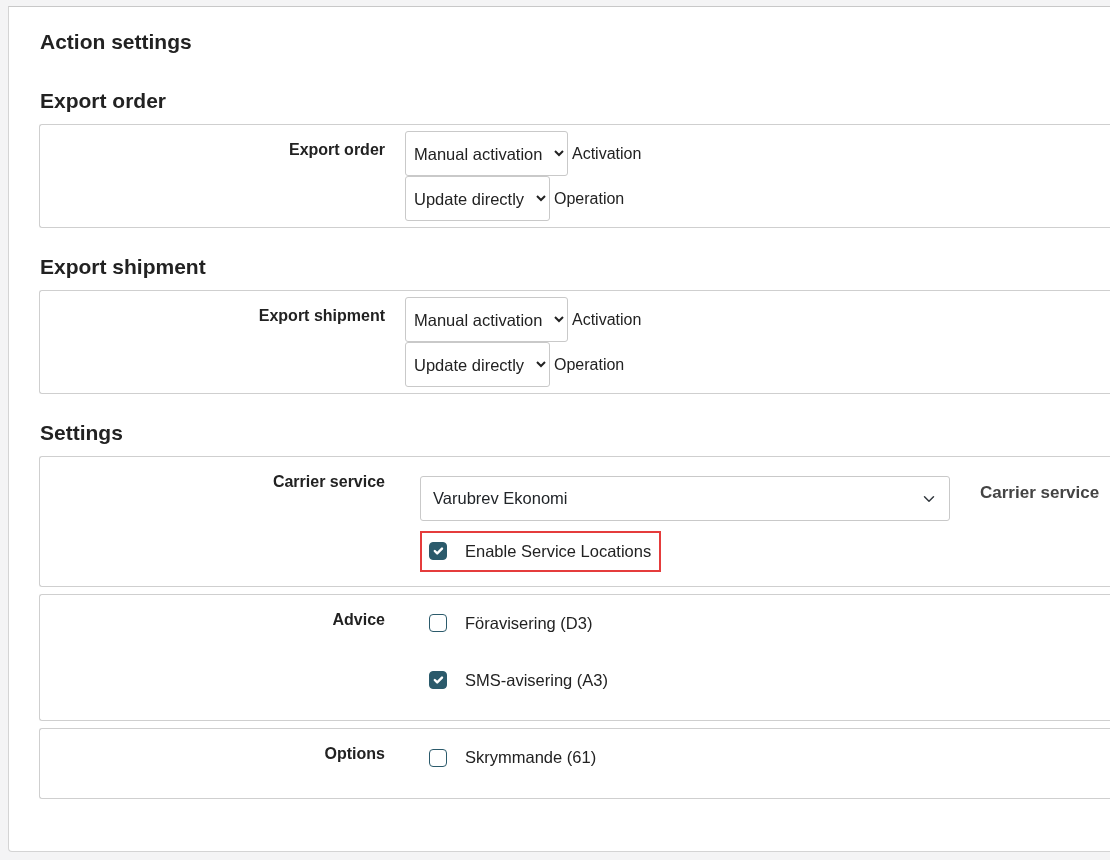 This screenshot has height=860, width=1110. I want to click on checkbox-label: Enable Service Locations, so click(558, 551).